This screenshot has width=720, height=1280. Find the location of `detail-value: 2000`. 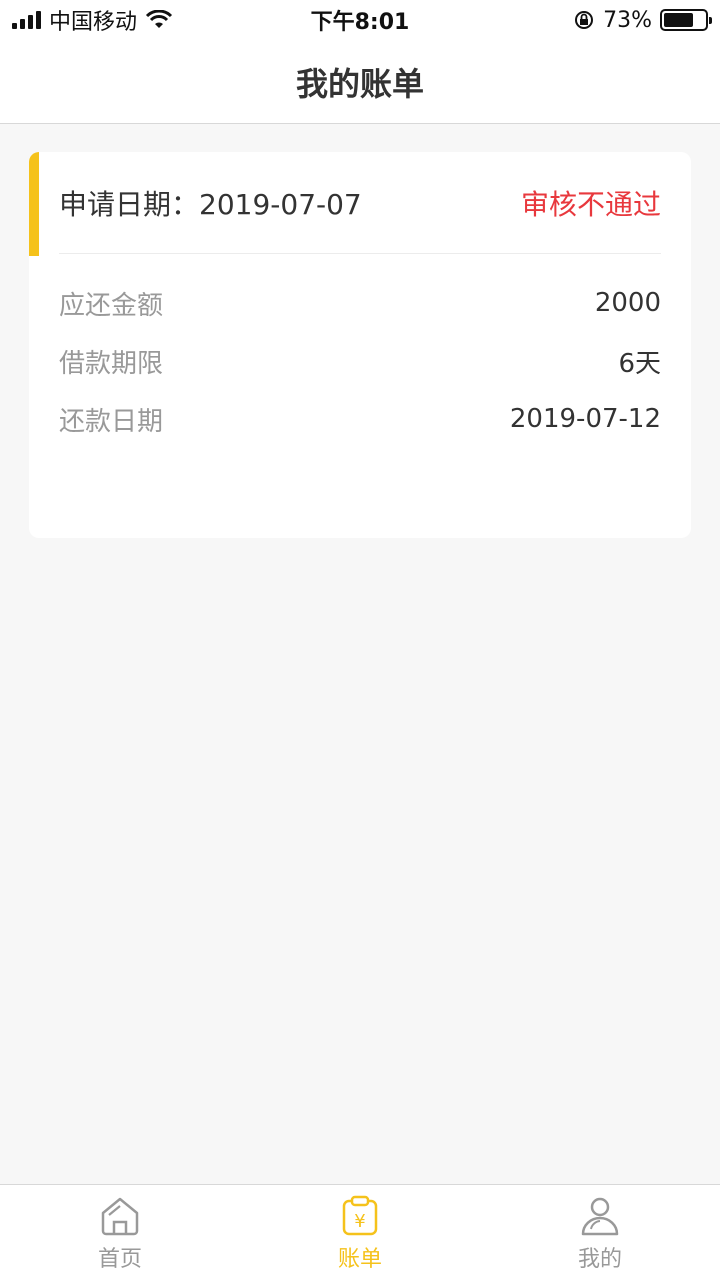

detail-value: 2000 is located at coordinates (627, 303).